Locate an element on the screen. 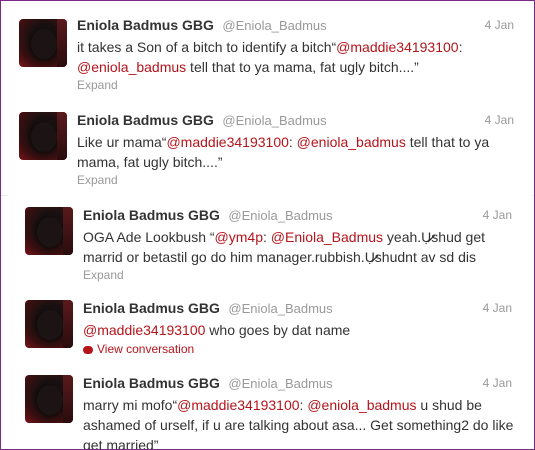 The height and width of the screenshot is (450, 535). mention-link: @Eniola_Badmus is located at coordinates (327, 237).